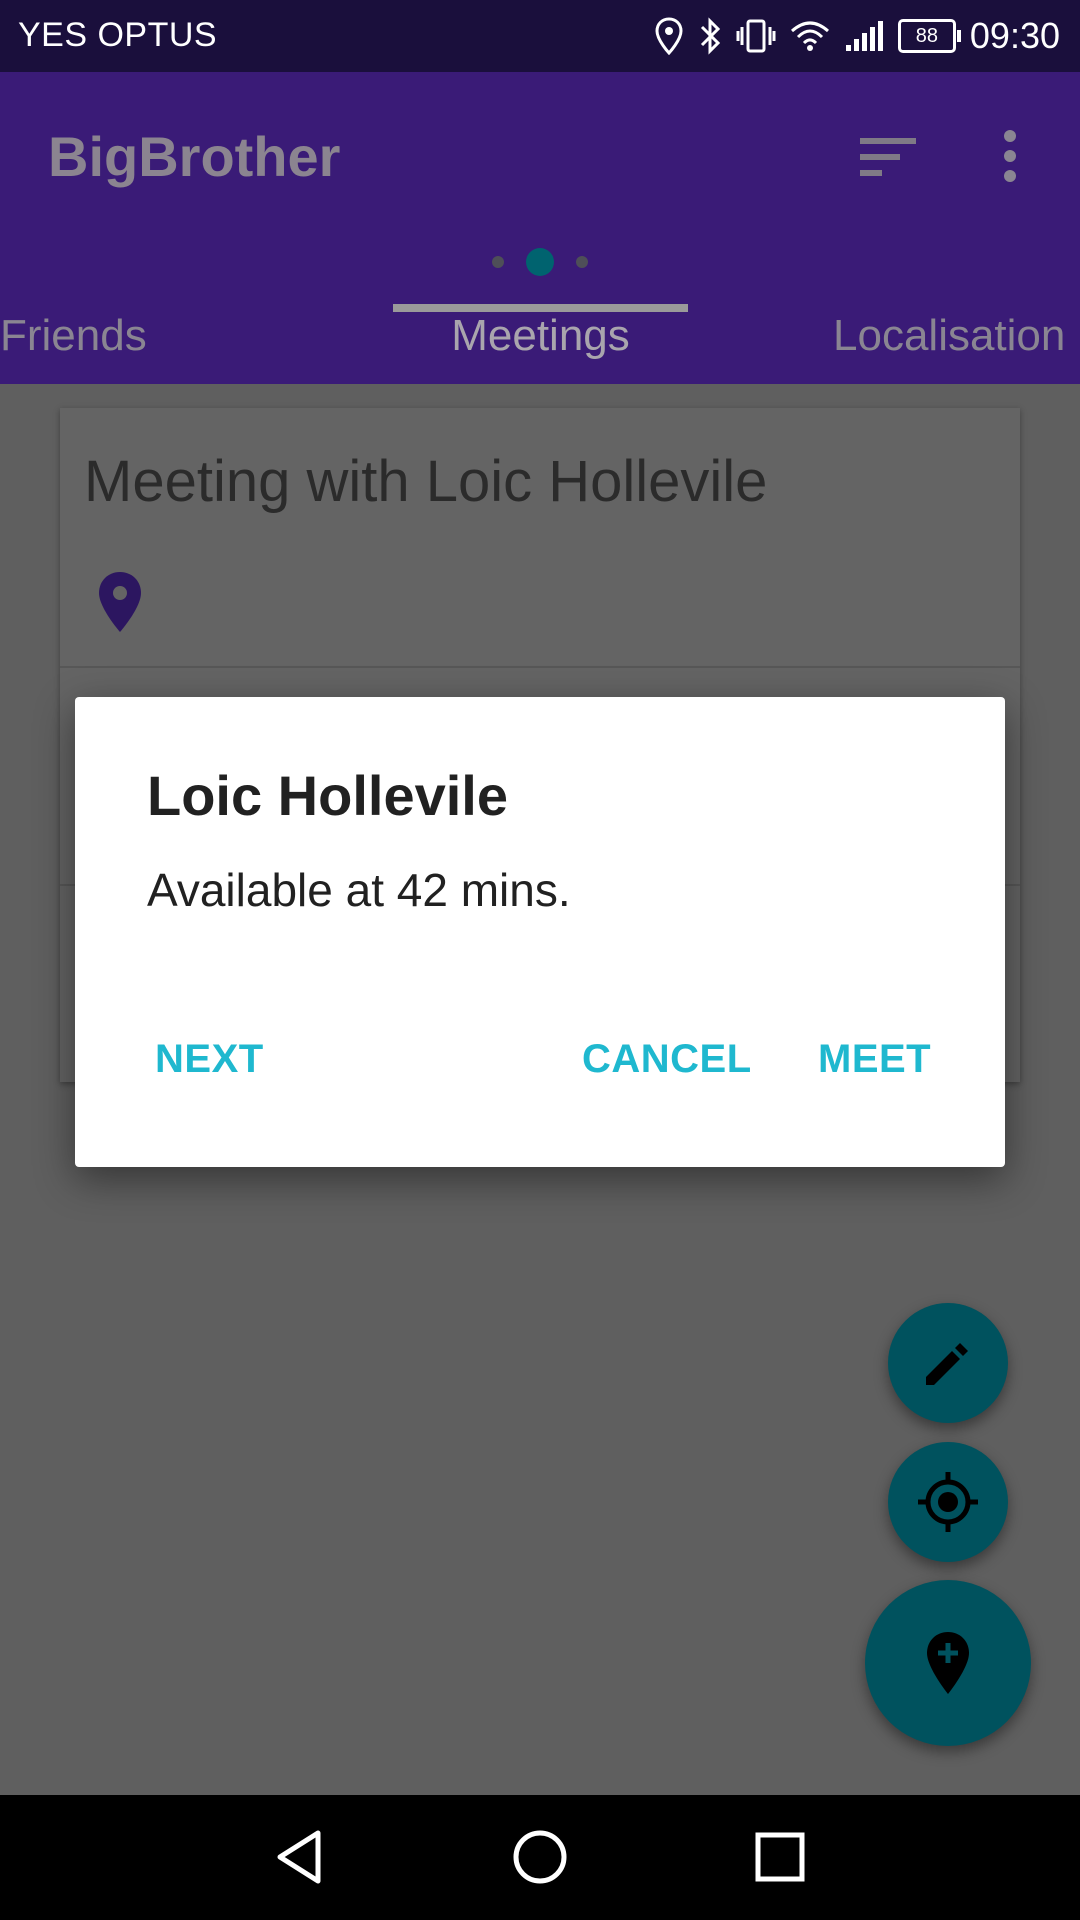  What do you see at coordinates (300, 1857) in the screenshot?
I see `back-icon` at bounding box center [300, 1857].